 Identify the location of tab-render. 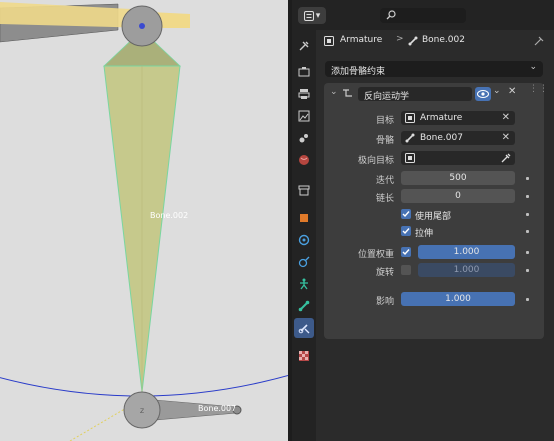
(304, 72).